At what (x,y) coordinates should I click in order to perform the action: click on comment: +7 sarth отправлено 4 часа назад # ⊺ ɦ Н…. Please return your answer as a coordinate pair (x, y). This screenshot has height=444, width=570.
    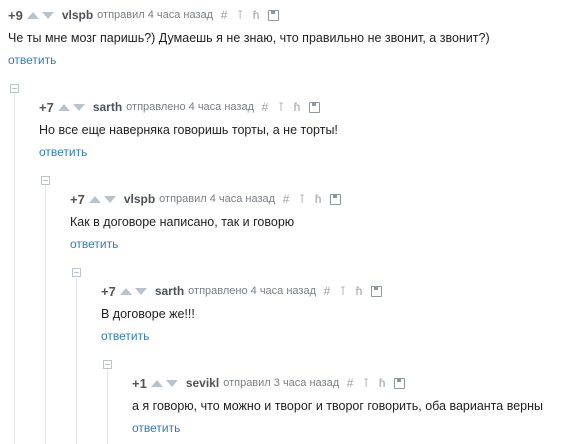
    Looking at the image, I should click on (304, 133).